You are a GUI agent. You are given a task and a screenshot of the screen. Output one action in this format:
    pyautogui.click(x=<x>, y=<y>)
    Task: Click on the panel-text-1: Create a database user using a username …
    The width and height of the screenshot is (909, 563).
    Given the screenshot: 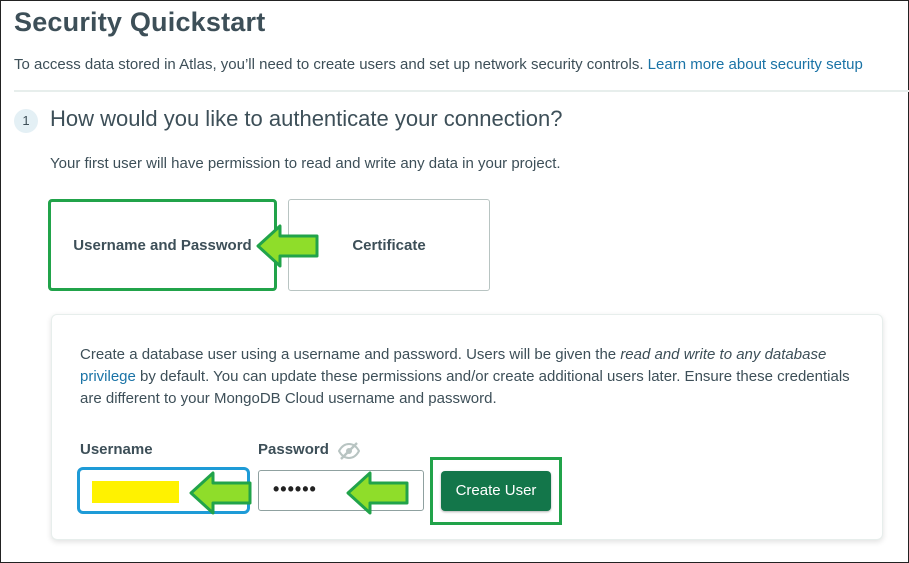 What is the action you would take?
    pyautogui.click(x=350, y=354)
    